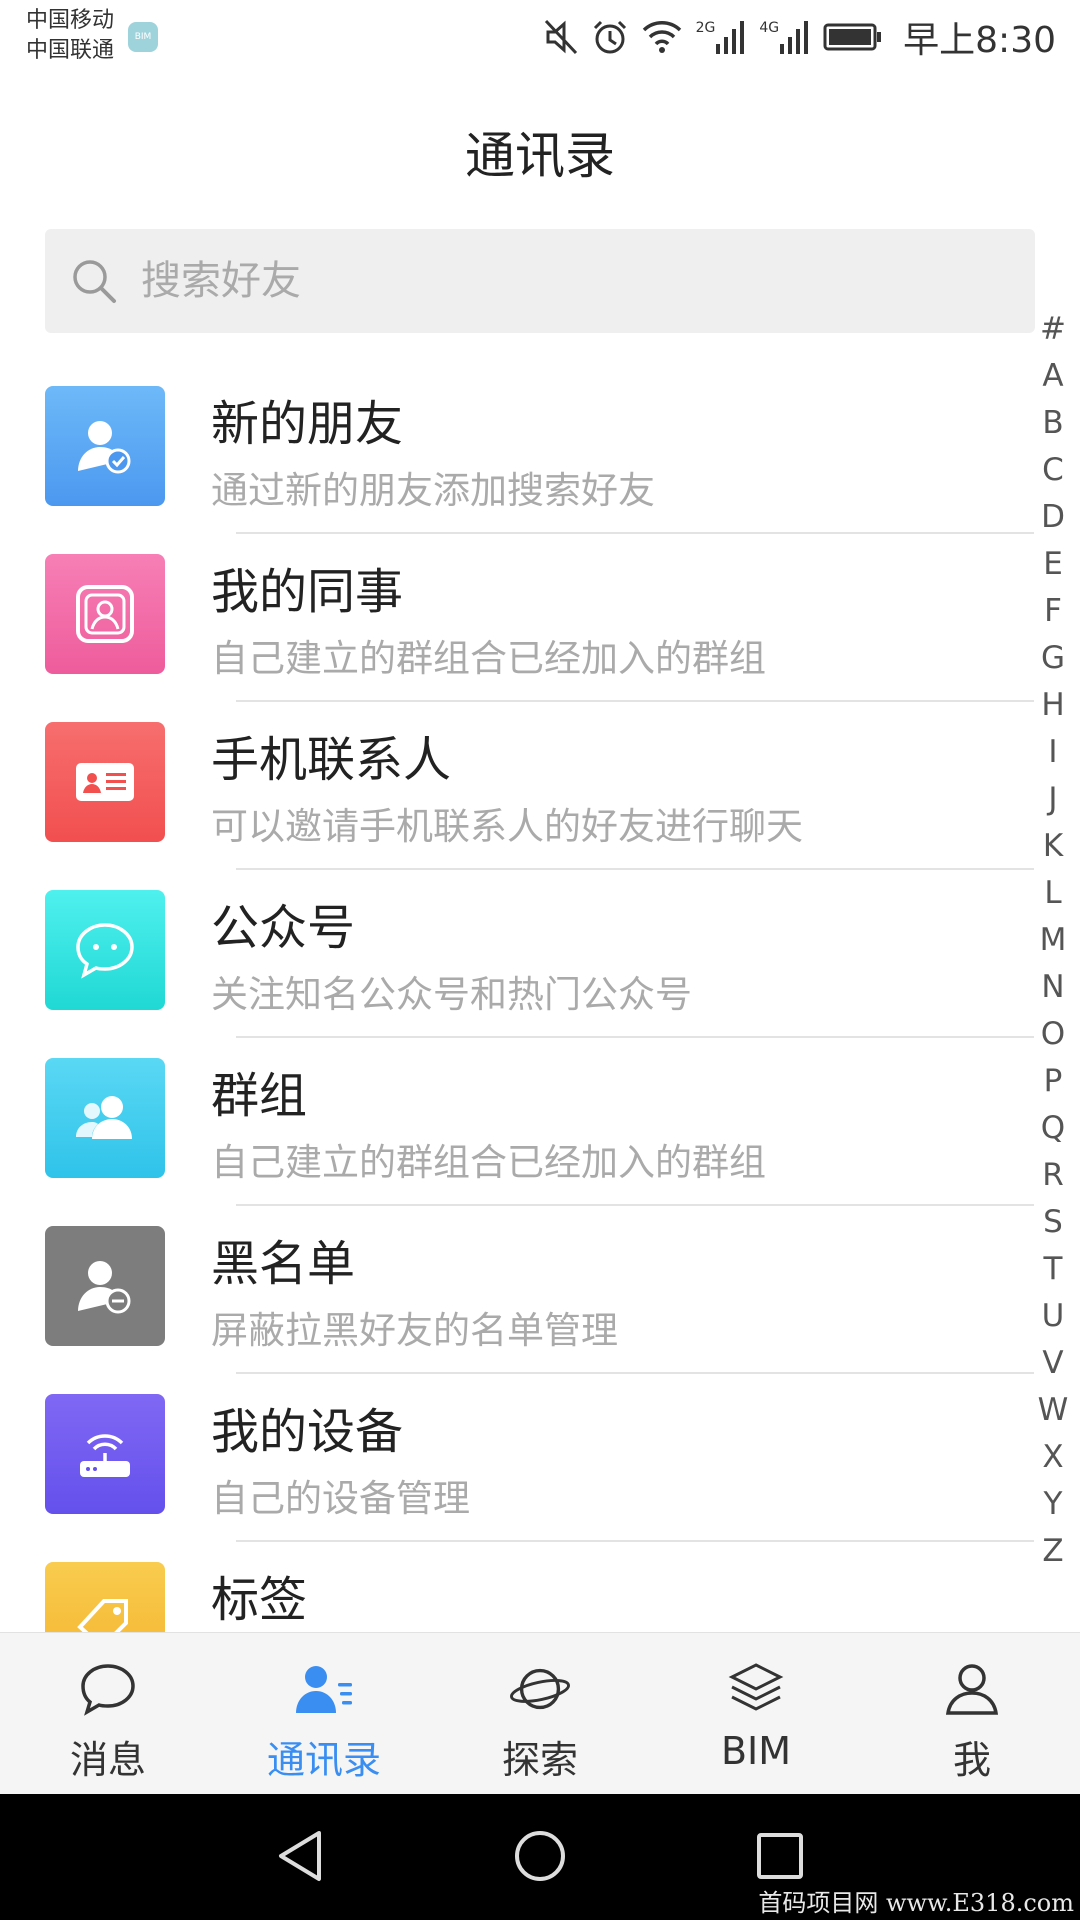  I want to click on tab-messages: 消息, so click(108, 1713).